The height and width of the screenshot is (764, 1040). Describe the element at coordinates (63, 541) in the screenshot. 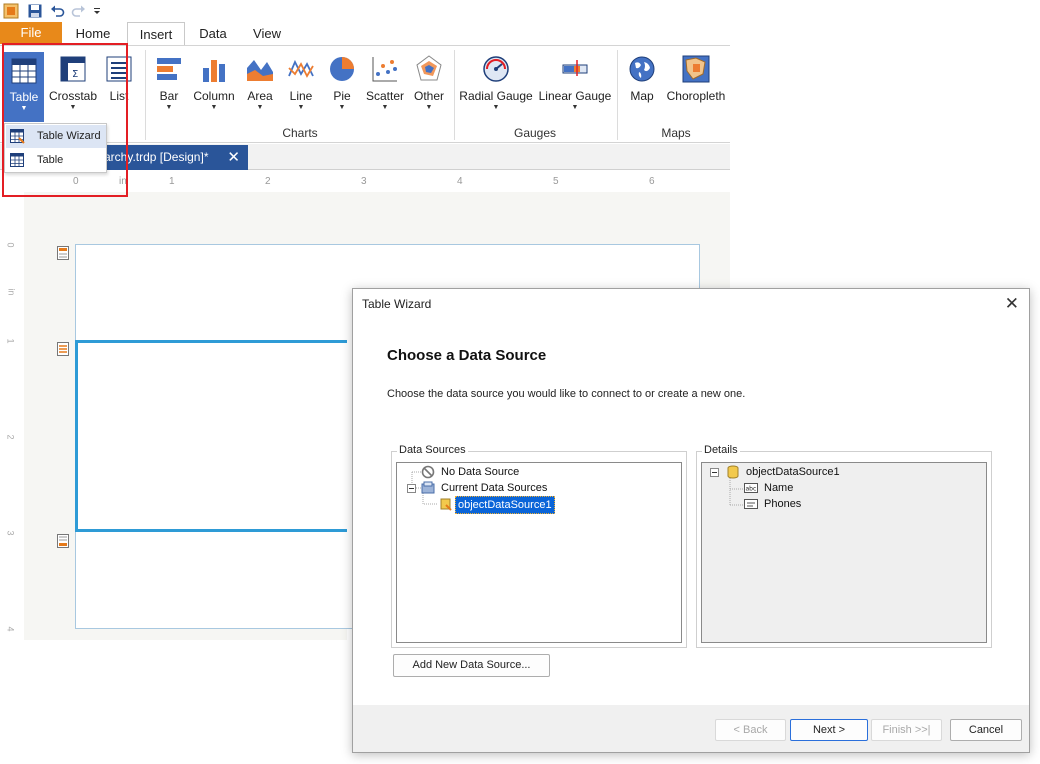

I see `page-footer-section-icon` at that location.